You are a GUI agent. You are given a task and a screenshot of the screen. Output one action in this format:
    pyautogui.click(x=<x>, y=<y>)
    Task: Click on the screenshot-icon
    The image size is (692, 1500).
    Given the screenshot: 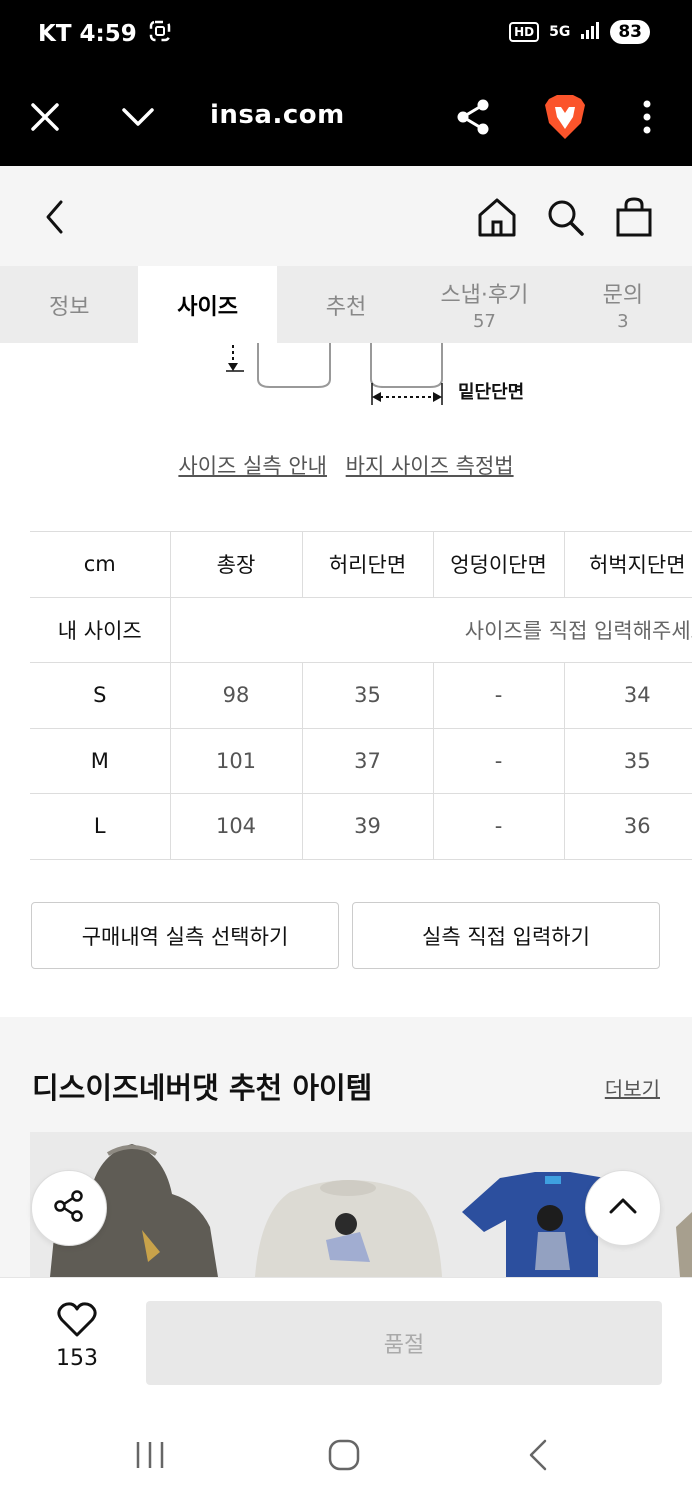 What is the action you would take?
    pyautogui.click(x=160, y=34)
    